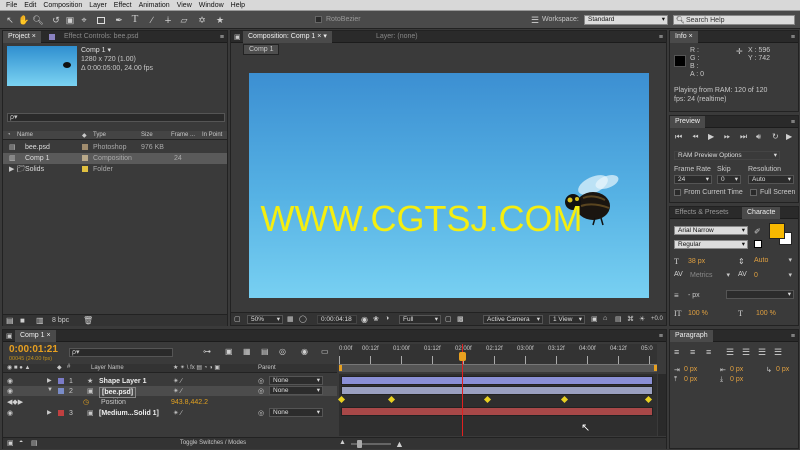 Image resolution: width=800 pixels, height=450 pixels. What do you see at coordinates (303, 319) in the screenshot?
I see `mask-icon: ◯` at bounding box center [303, 319].